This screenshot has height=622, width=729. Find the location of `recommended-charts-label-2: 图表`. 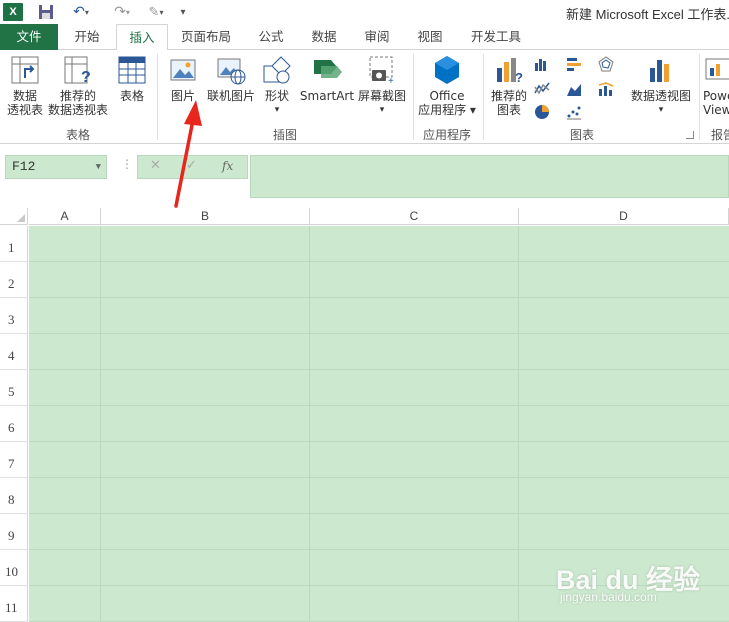

recommended-charts-label-2: 图表 is located at coordinates (508, 110).